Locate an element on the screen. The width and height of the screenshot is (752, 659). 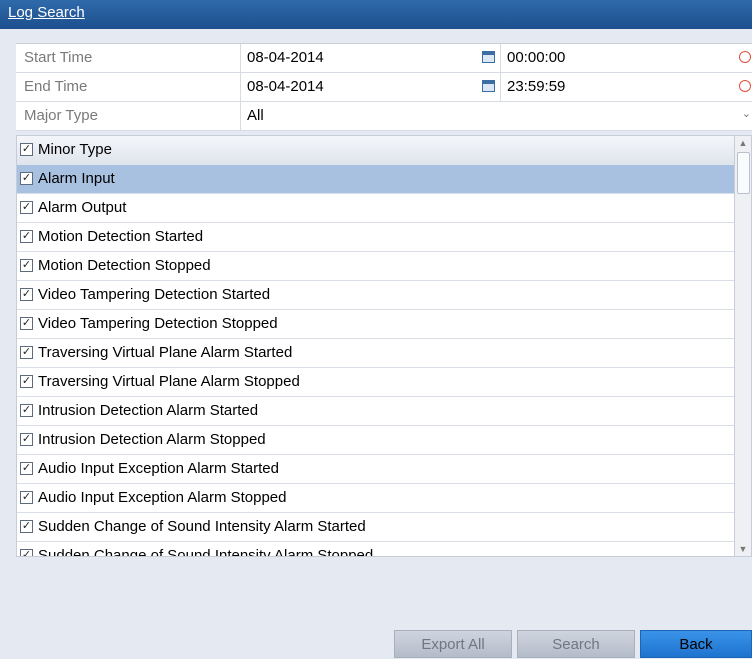
list-item: ✓ Audio Input Exception Alarm Stopped is located at coordinates (376, 498).